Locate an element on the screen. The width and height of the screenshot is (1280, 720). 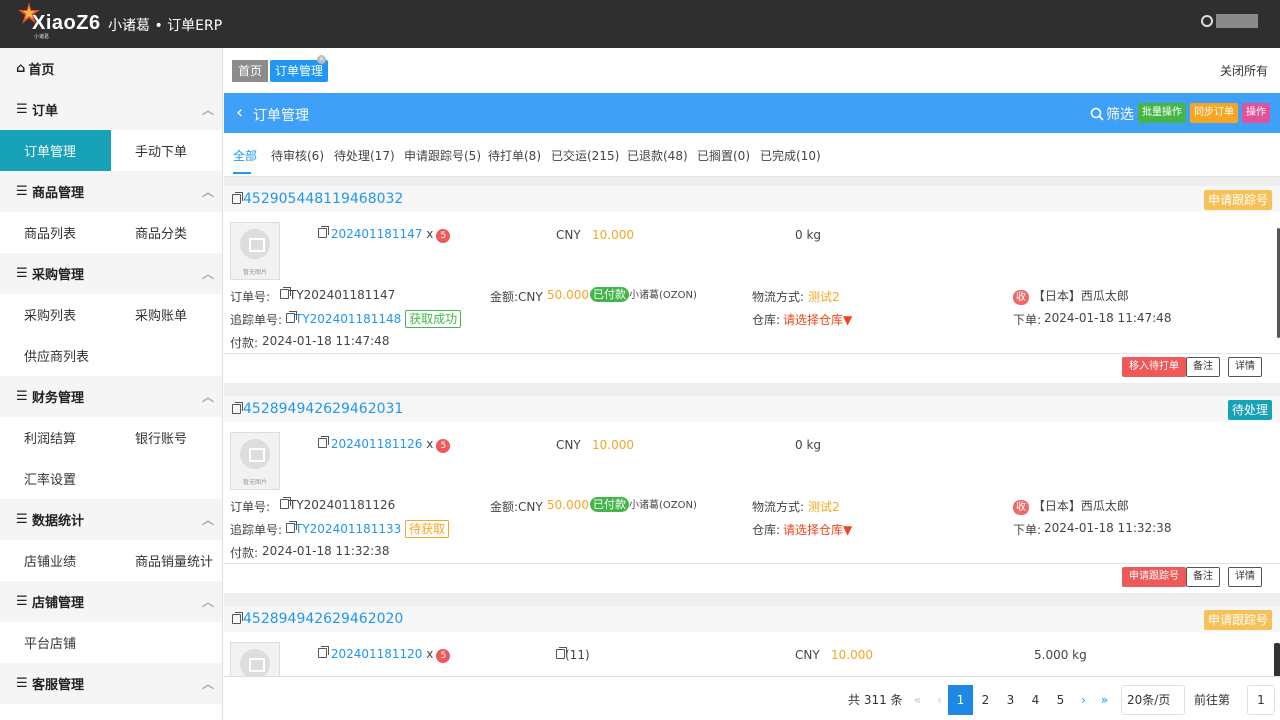
logistics-value: 测试2 is located at coordinates (824, 507).